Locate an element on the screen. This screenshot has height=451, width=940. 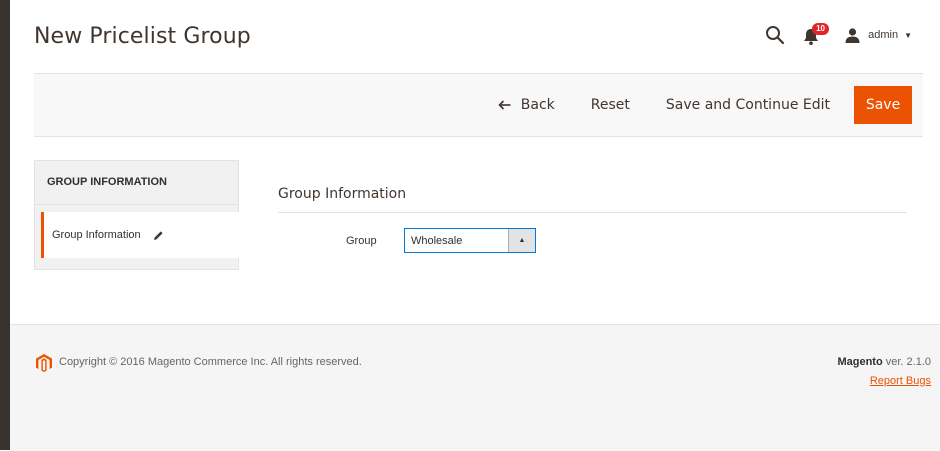
header-actions: 10 admin ▼ is located at coordinates (838, 34).